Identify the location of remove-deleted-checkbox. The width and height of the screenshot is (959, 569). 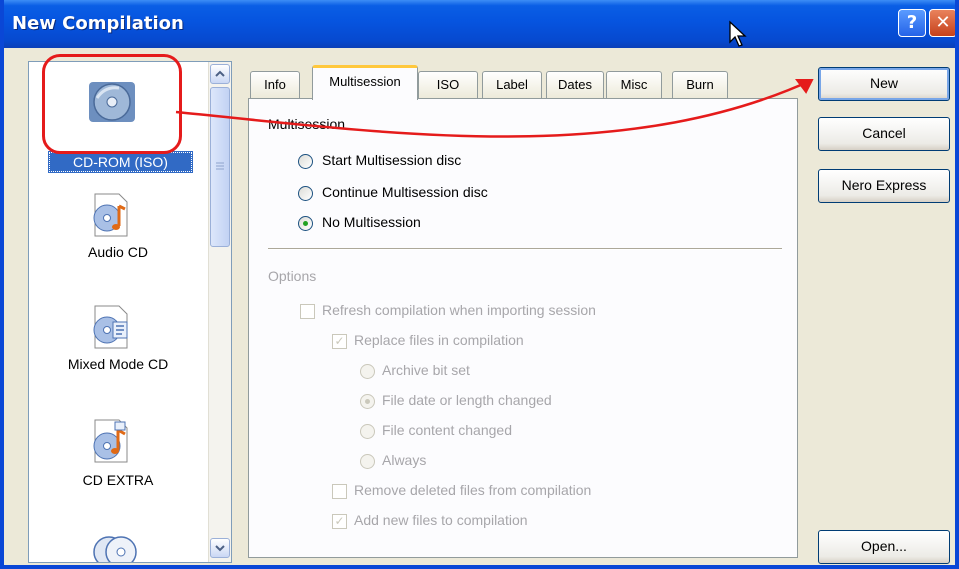
(339, 491).